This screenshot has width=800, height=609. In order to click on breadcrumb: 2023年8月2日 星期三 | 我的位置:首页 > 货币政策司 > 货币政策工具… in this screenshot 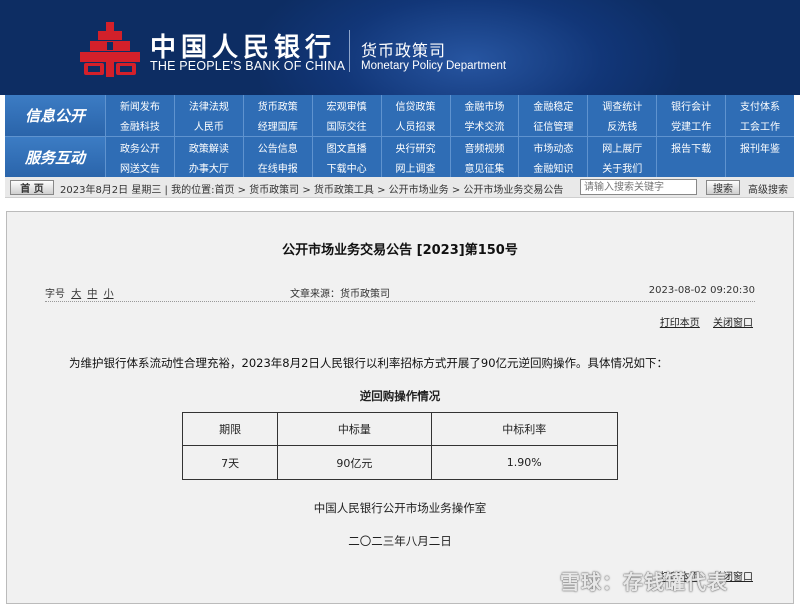, I will do `click(312, 190)`.